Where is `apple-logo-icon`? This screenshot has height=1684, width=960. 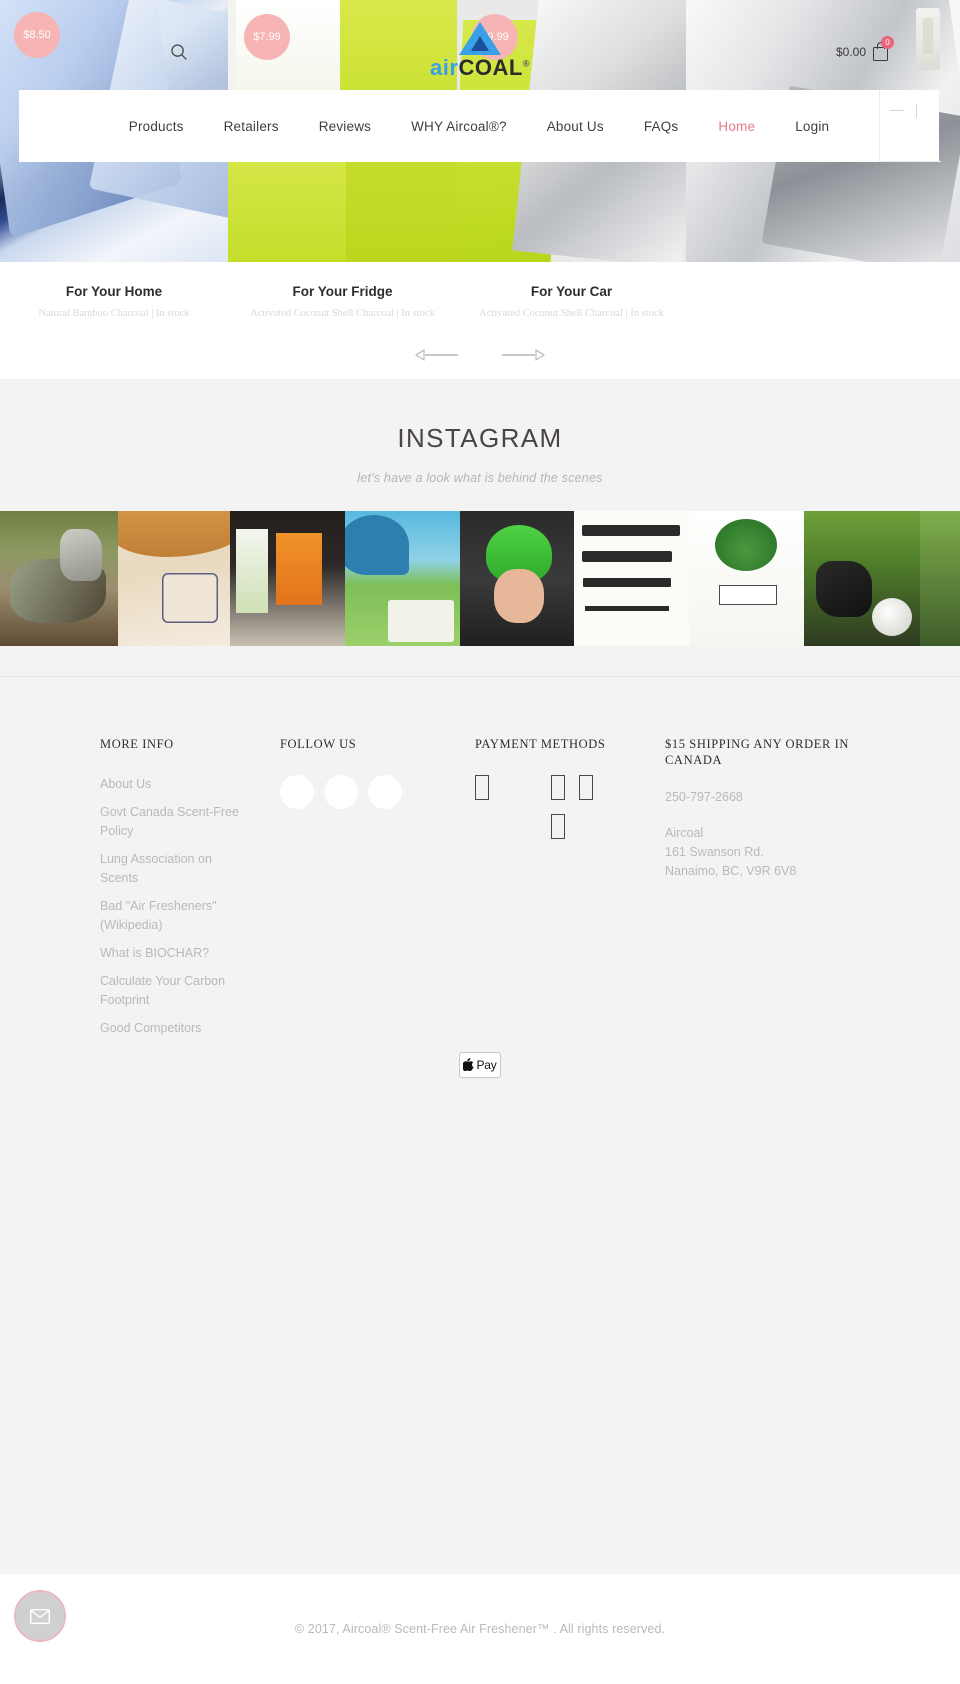 apple-logo-icon is located at coordinates (468, 1065).